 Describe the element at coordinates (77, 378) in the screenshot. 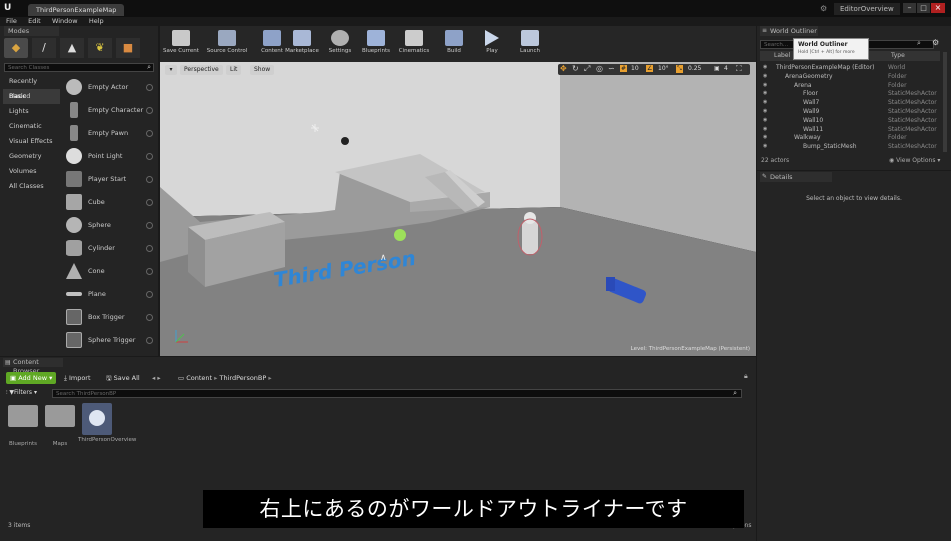

I see `import-button: ⤓ Import` at that location.